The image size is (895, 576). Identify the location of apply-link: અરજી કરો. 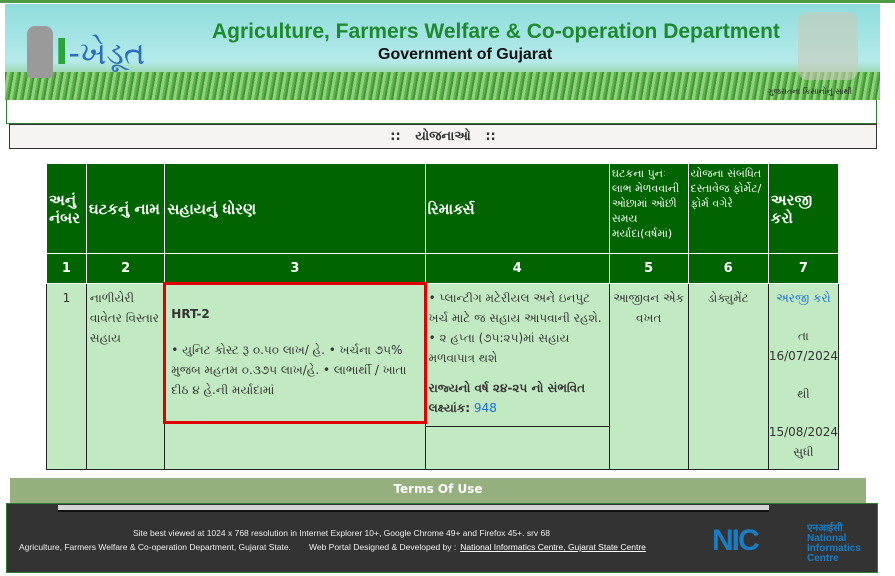
(803, 298).